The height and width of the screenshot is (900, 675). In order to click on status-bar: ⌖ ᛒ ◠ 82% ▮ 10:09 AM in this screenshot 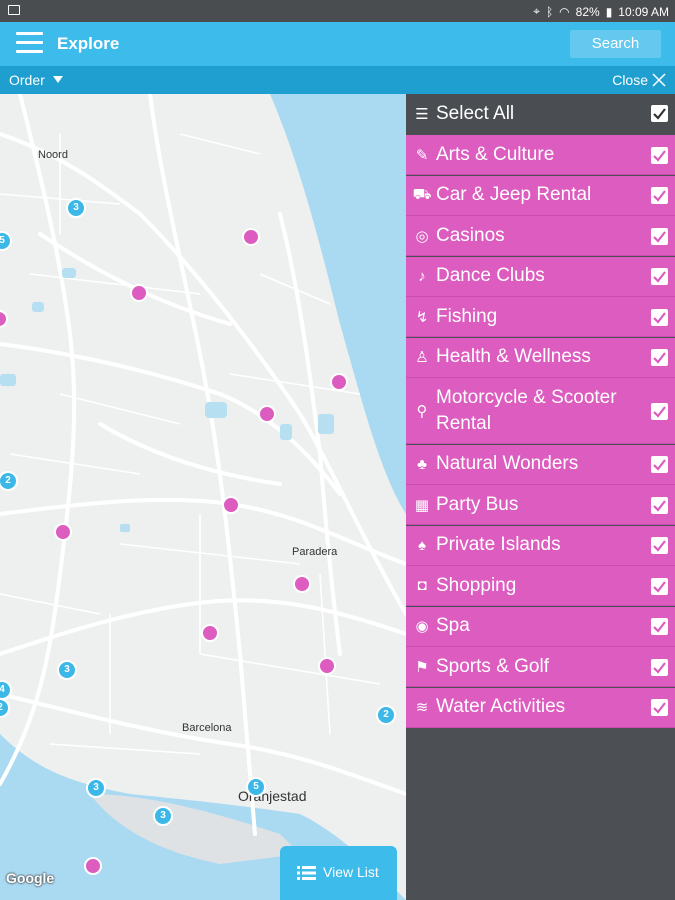, I will do `click(337, 11)`.